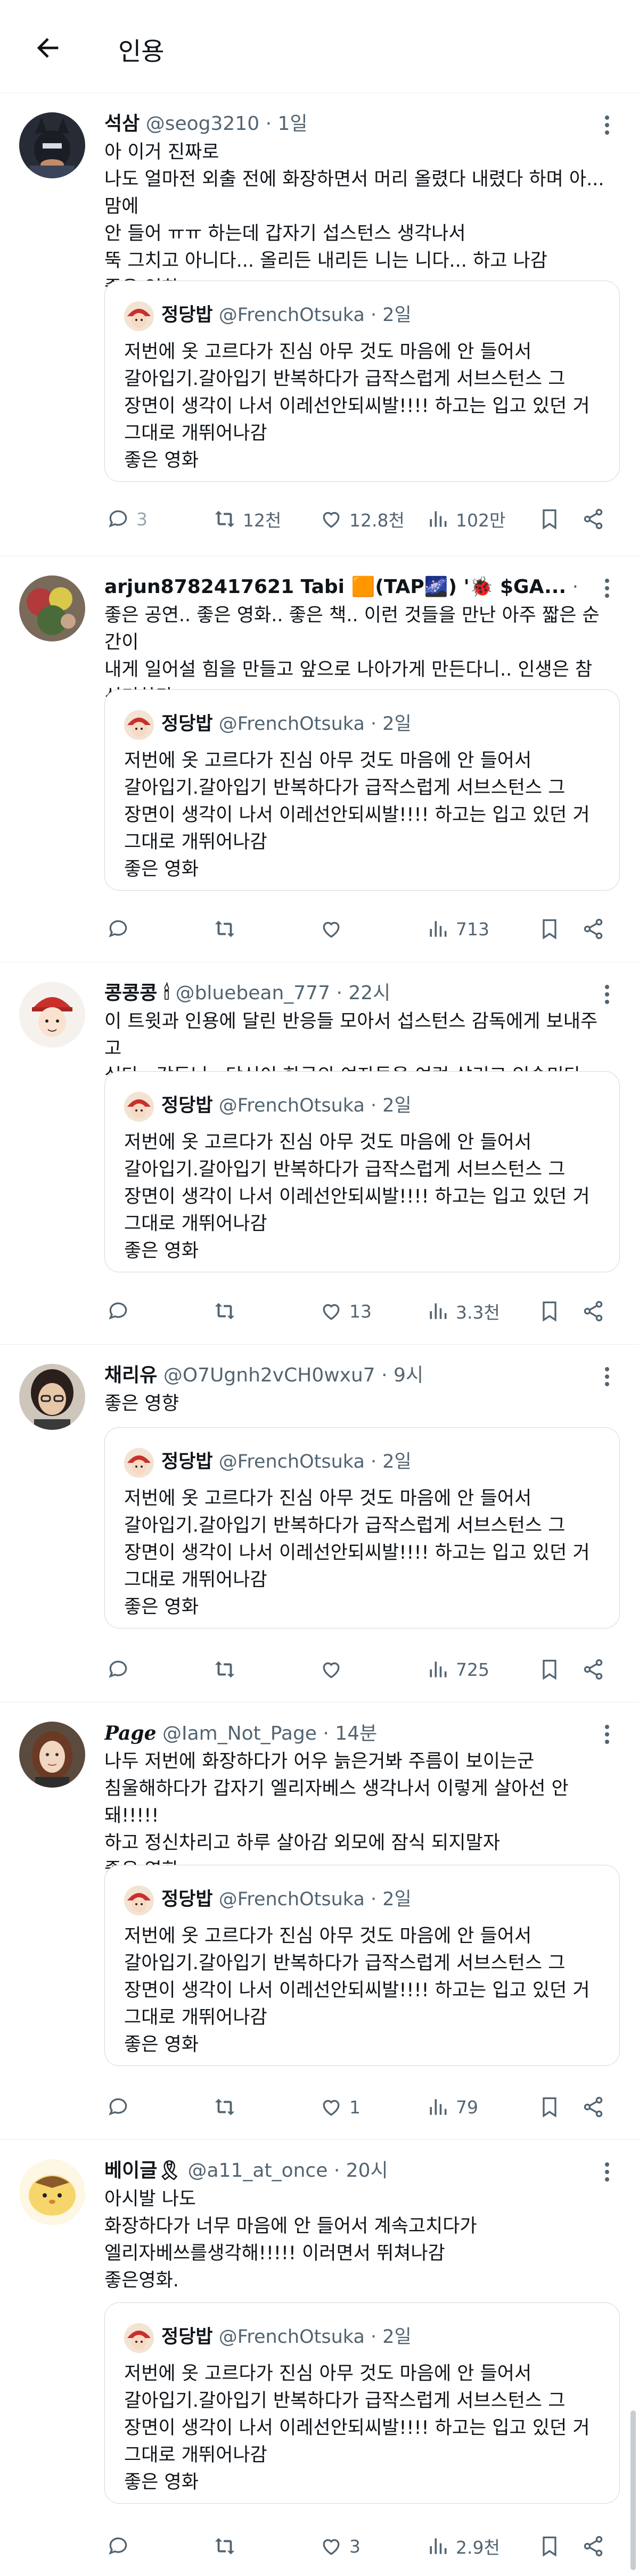 The image size is (639, 2576). What do you see at coordinates (130, 1733) in the screenshot?
I see `display-name: Page` at bounding box center [130, 1733].